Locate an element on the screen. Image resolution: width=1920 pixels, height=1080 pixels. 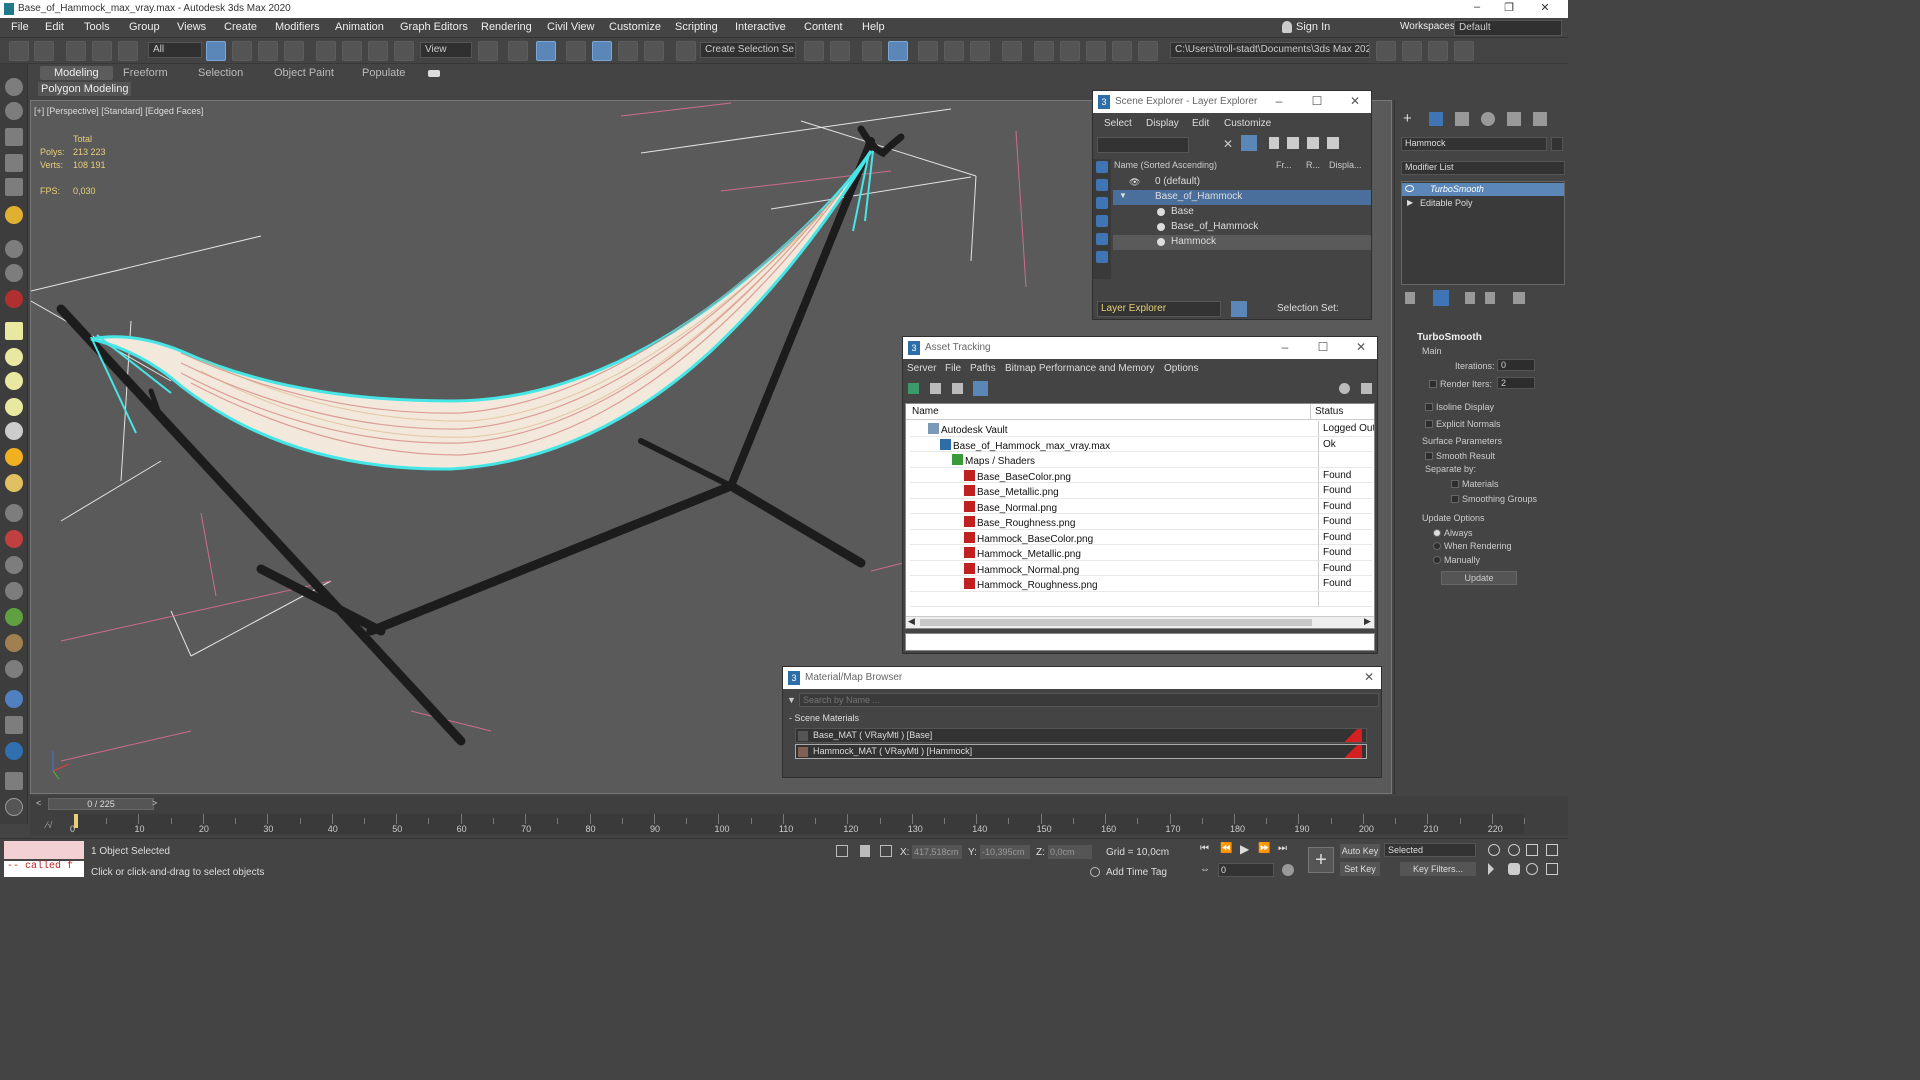
animal-icon is located at coordinates (14, 643).